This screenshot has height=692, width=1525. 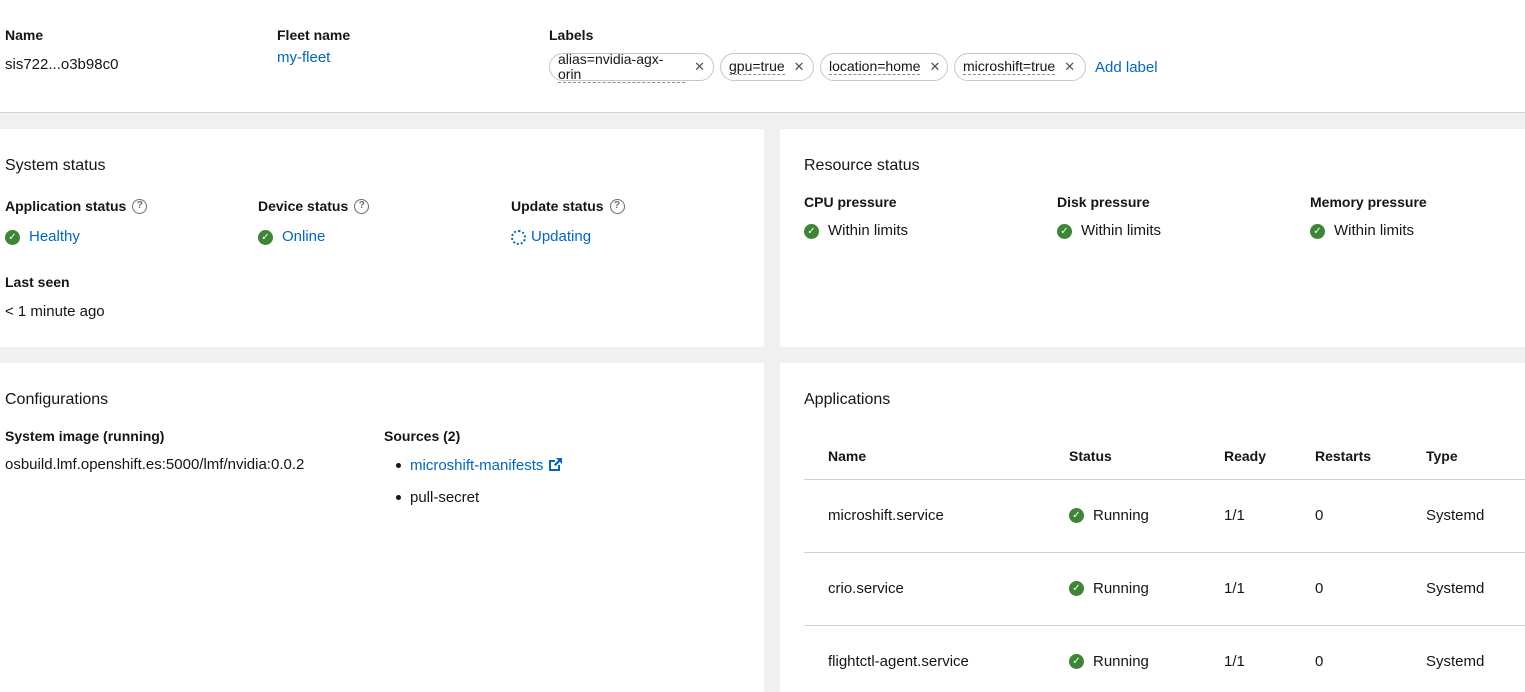 What do you see at coordinates (868, 230) in the screenshot?
I see `cpu-pressure-text: Within limits` at bounding box center [868, 230].